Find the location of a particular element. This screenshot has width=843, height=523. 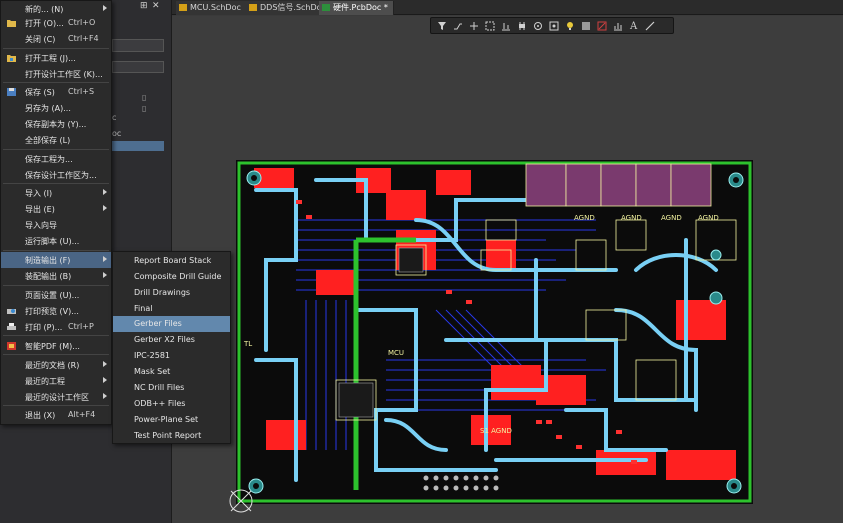

menu-item-save-all: 全部保存 (L) is located at coordinates (56, 140).